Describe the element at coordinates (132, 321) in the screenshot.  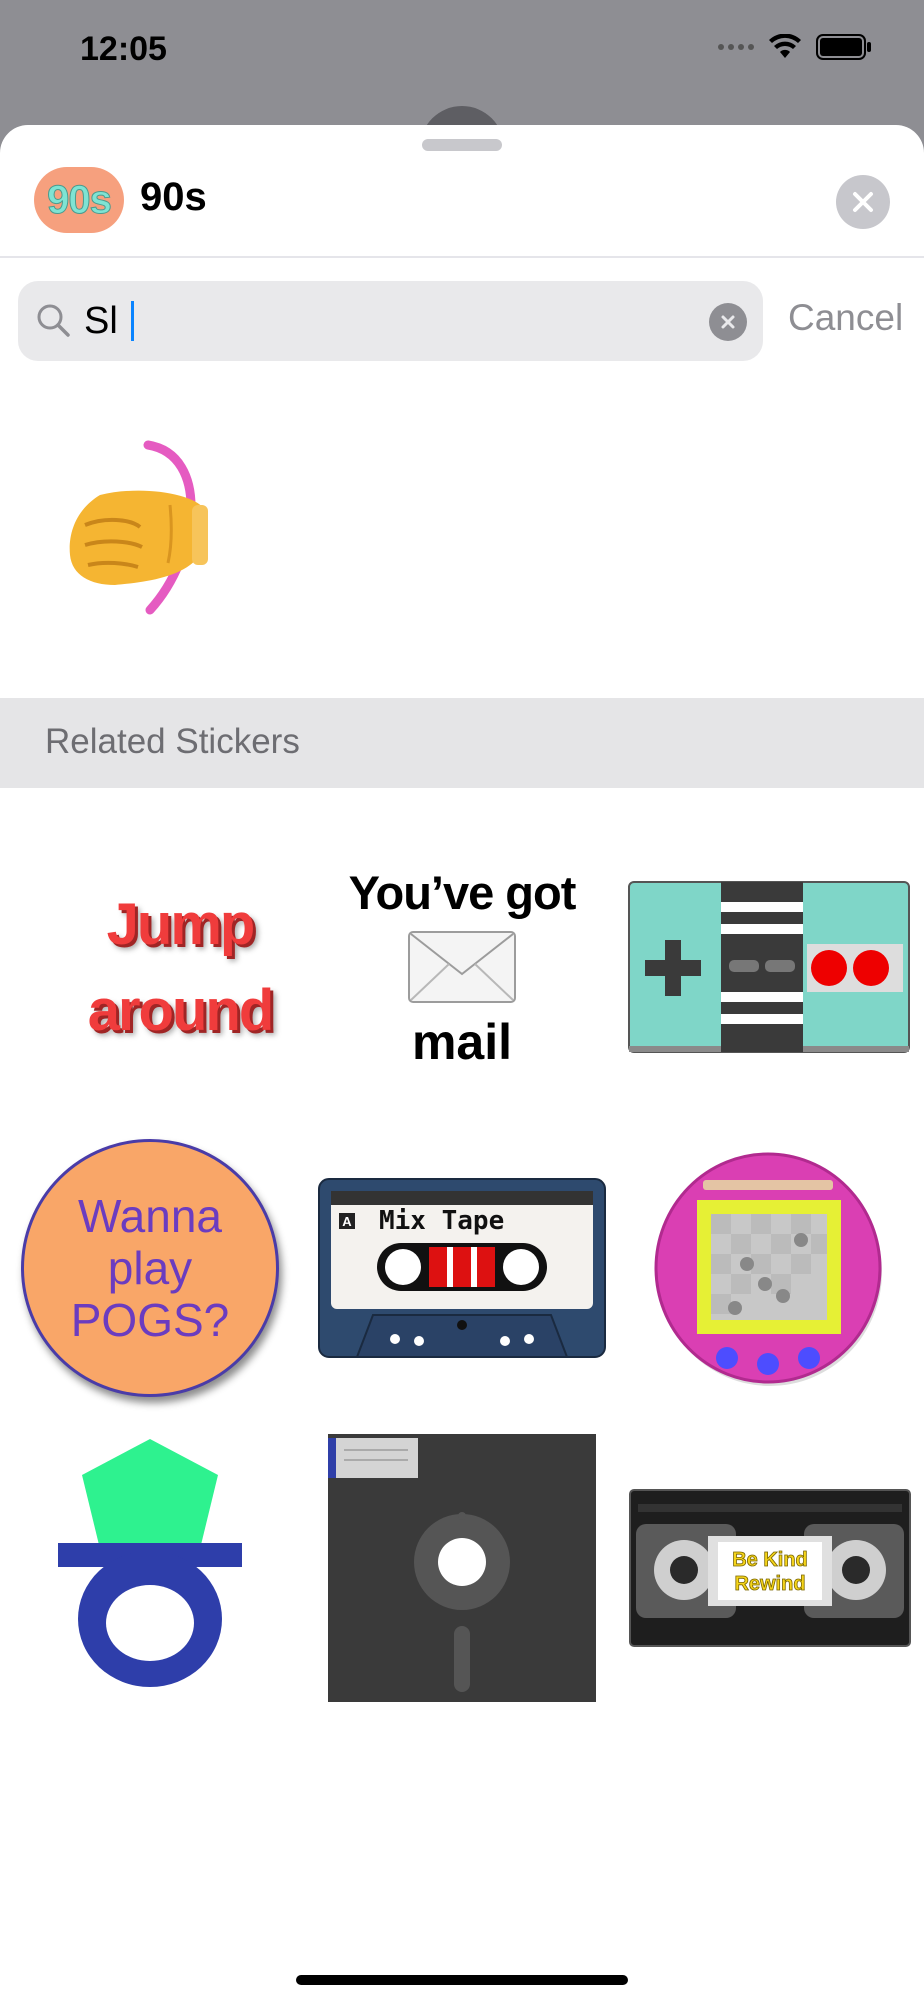
I see `text-cursor` at that location.